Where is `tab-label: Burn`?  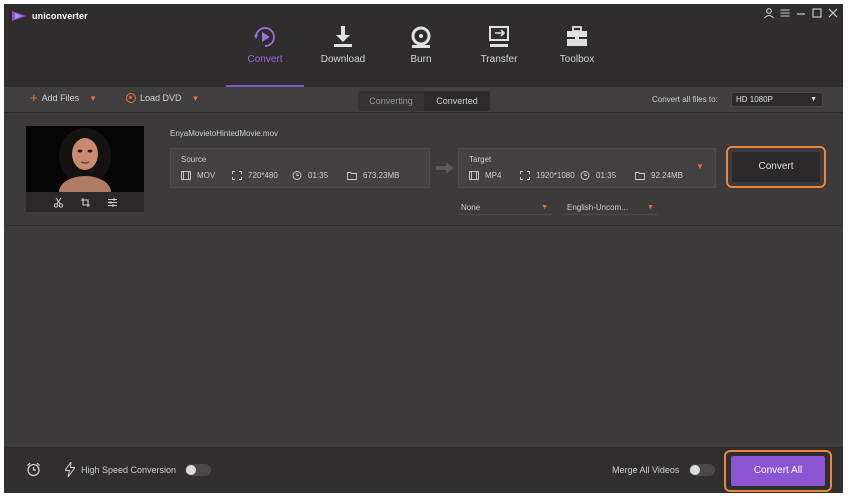
tab-label: Burn is located at coordinates (421, 59).